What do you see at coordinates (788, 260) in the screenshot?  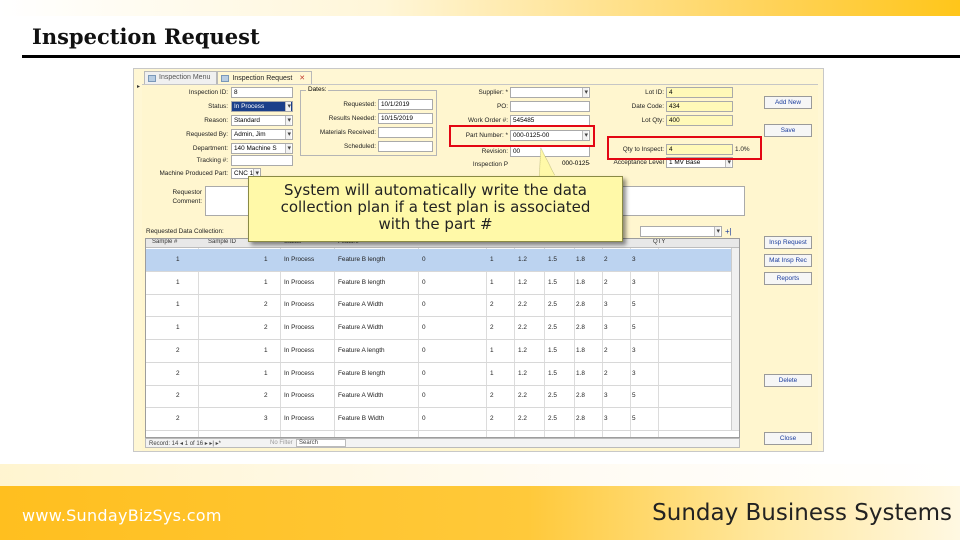 I see `mat-insp-rec-button: Mat Insp Rec` at bounding box center [788, 260].